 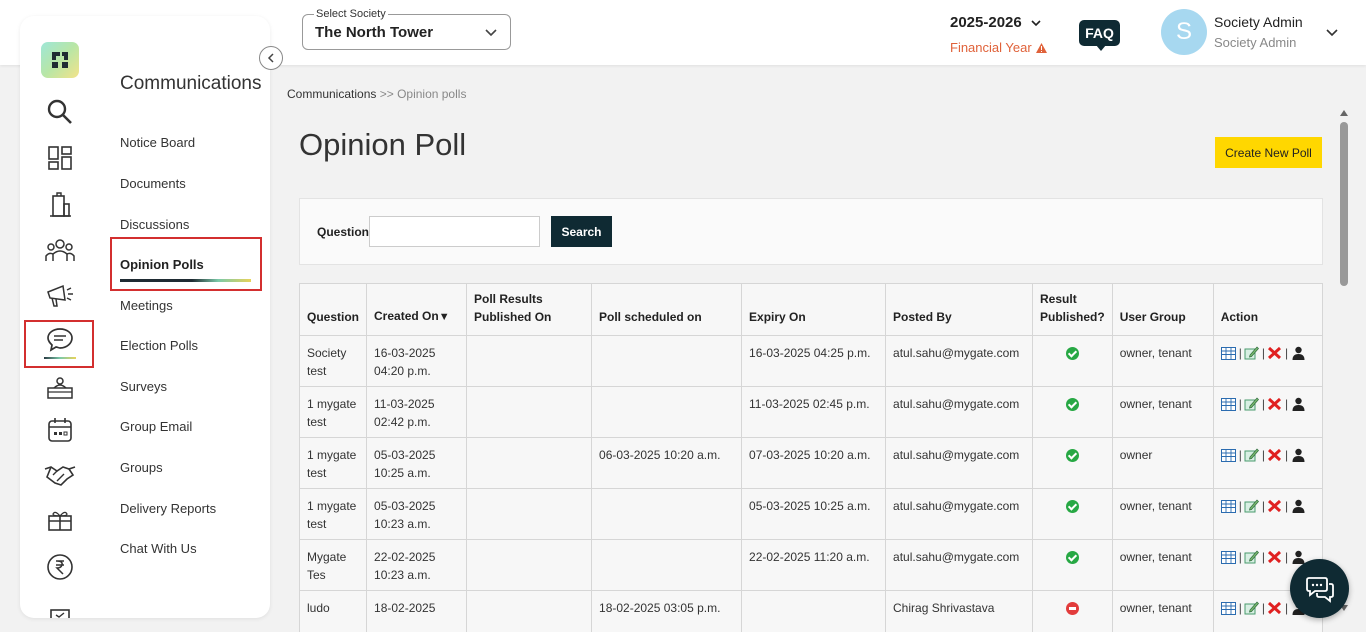 I want to click on megaphone-icon, so click(x=60, y=295).